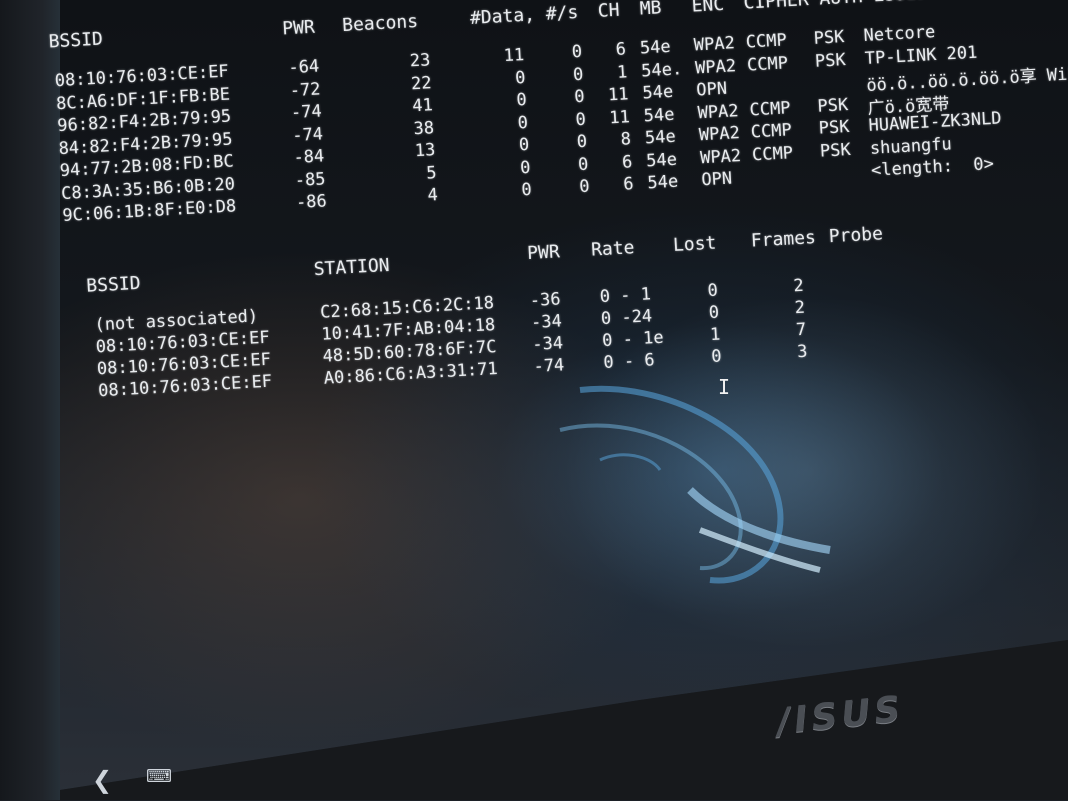 This screenshot has width=1068, height=801. What do you see at coordinates (422, 106) in the screenshot?
I see `ap-beacons: 41` at bounding box center [422, 106].